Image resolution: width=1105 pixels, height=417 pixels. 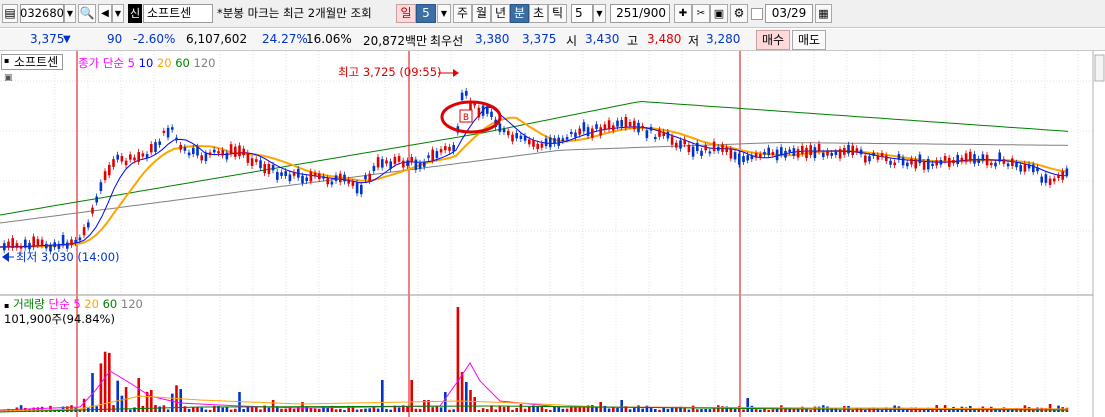 What do you see at coordinates (204, 63) in the screenshot?
I see `legend-ma120: 120` at bounding box center [204, 63].